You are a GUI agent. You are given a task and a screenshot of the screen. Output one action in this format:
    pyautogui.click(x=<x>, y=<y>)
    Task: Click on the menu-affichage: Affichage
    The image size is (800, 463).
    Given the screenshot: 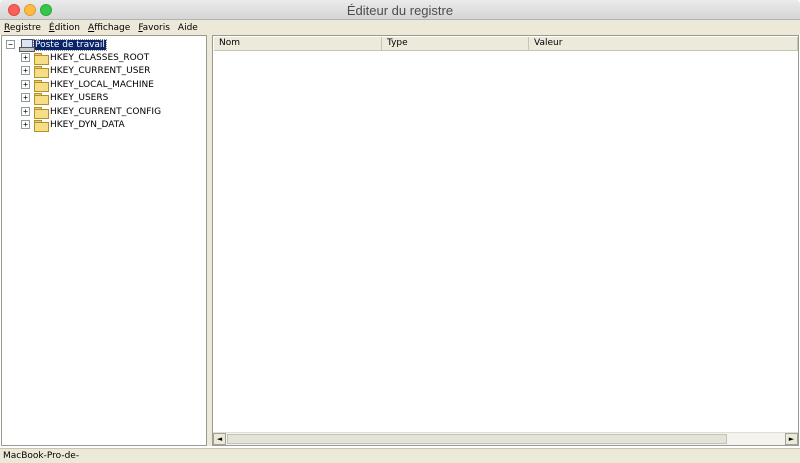 What is the action you would take?
    pyautogui.click(x=109, y=28)
    